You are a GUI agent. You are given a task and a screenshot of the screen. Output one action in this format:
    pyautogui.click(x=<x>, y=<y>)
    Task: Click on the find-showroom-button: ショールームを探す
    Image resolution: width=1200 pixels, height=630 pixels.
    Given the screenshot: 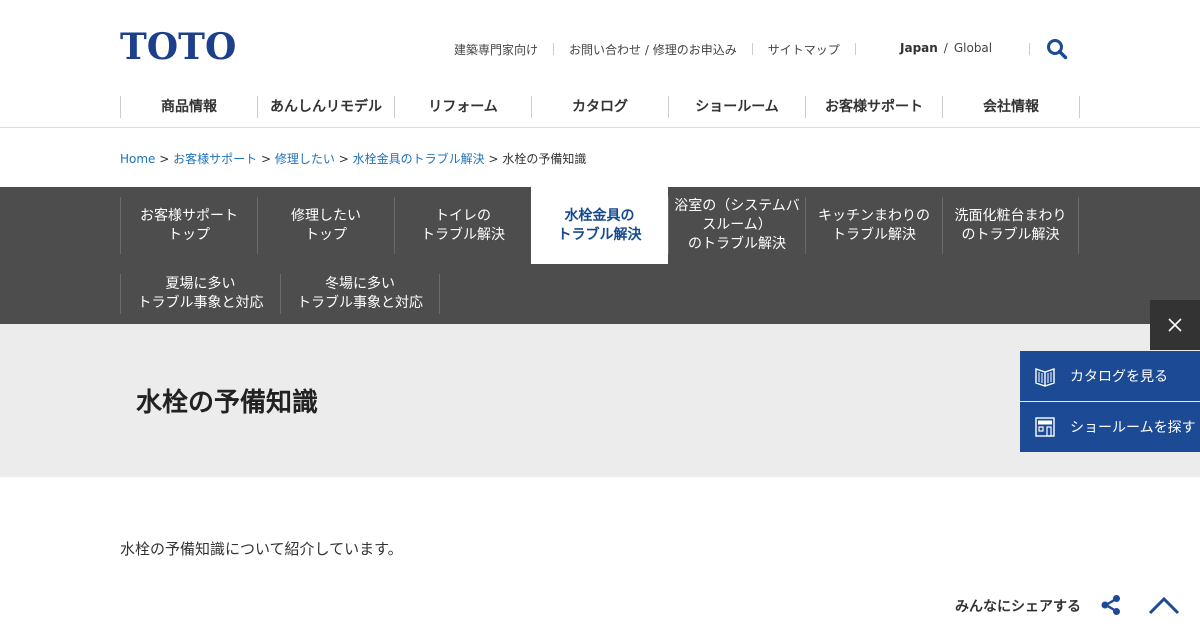 What is the action you would take?
    pyautogui.click(x=1110, y=427)
    